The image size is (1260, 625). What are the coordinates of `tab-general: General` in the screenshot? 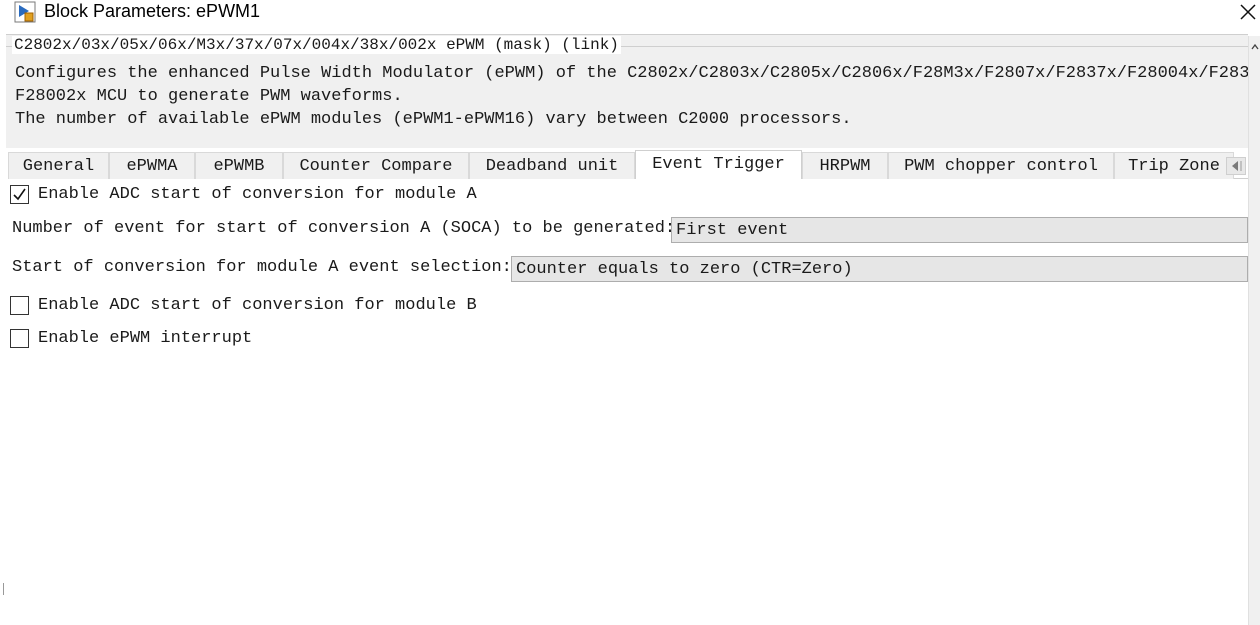 It's located at (58, 165).